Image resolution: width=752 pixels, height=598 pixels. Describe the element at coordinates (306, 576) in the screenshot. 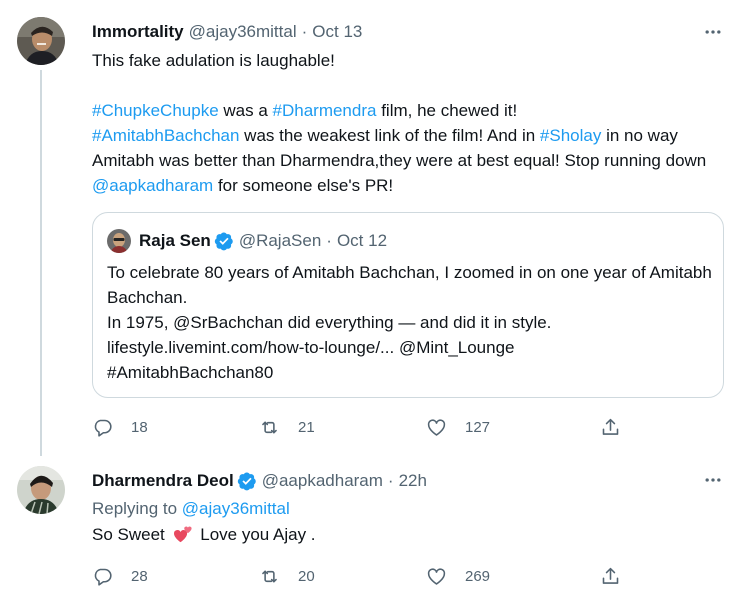

I see `retweet-count: 20` at that location.